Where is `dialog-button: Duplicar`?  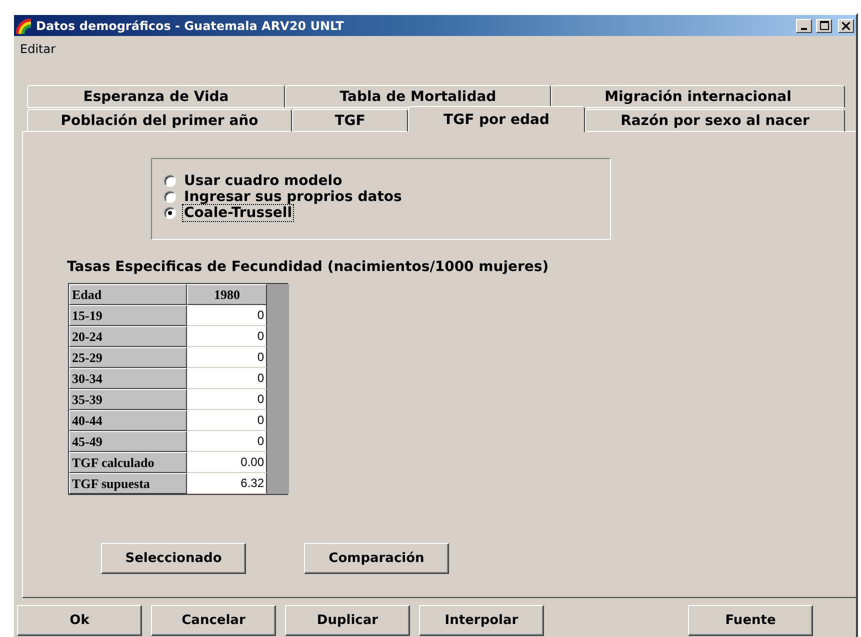
dialog-button: Duplicar is located at coordinates (347, 620).